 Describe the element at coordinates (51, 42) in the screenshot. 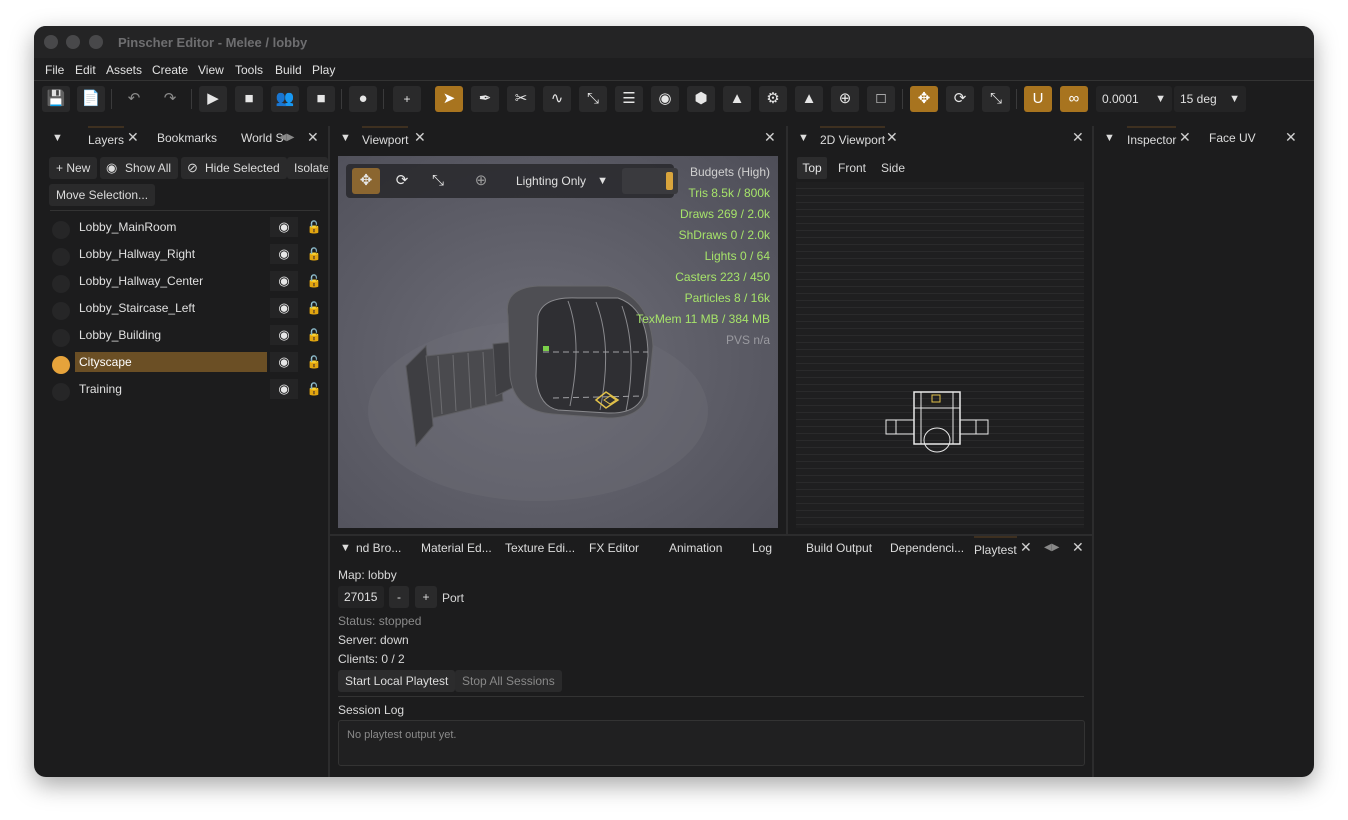

I see `close-window-button` at that location.